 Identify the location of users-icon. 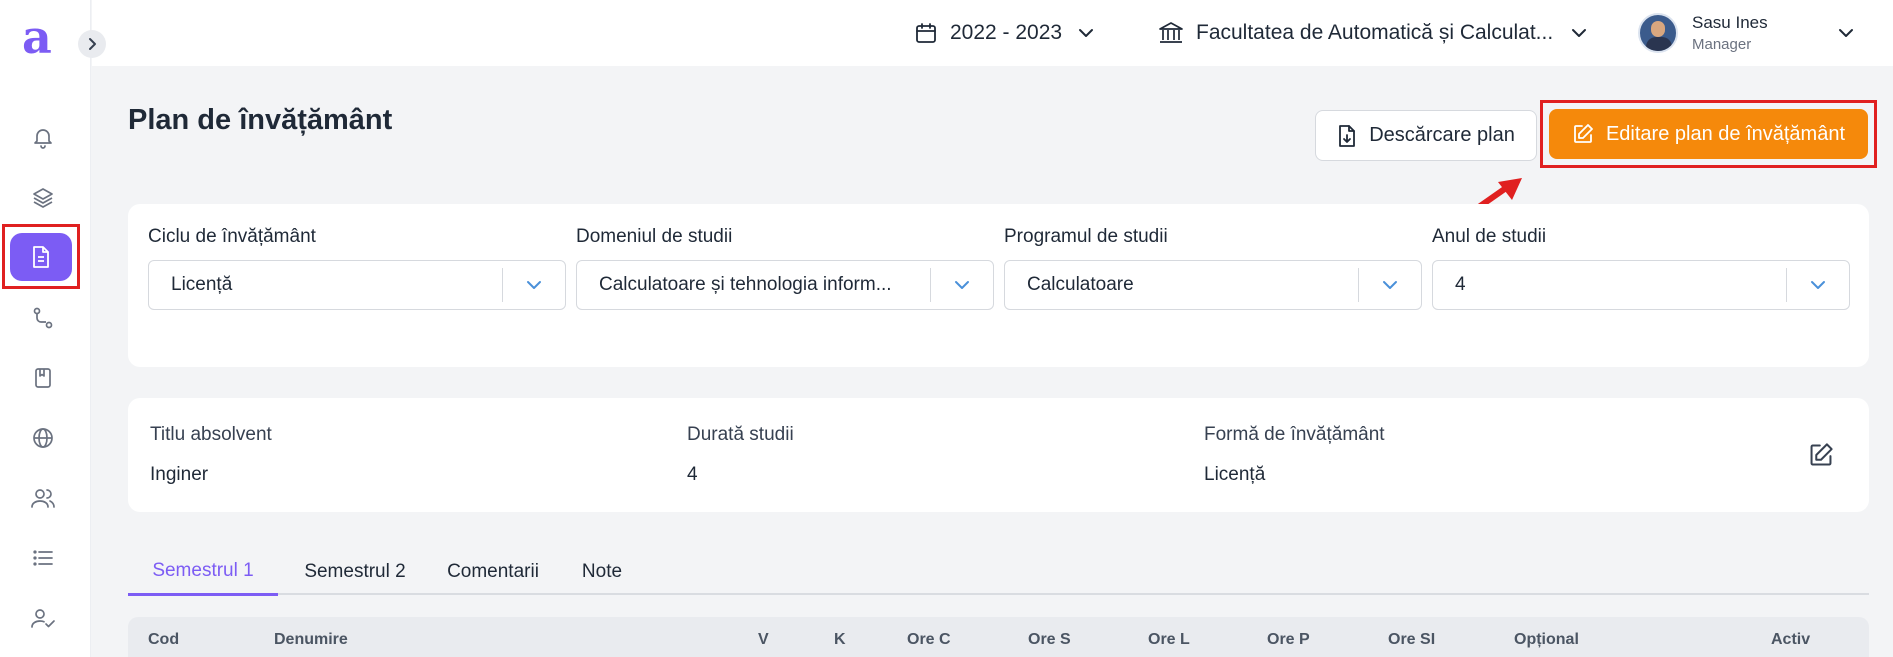
(43, 498).